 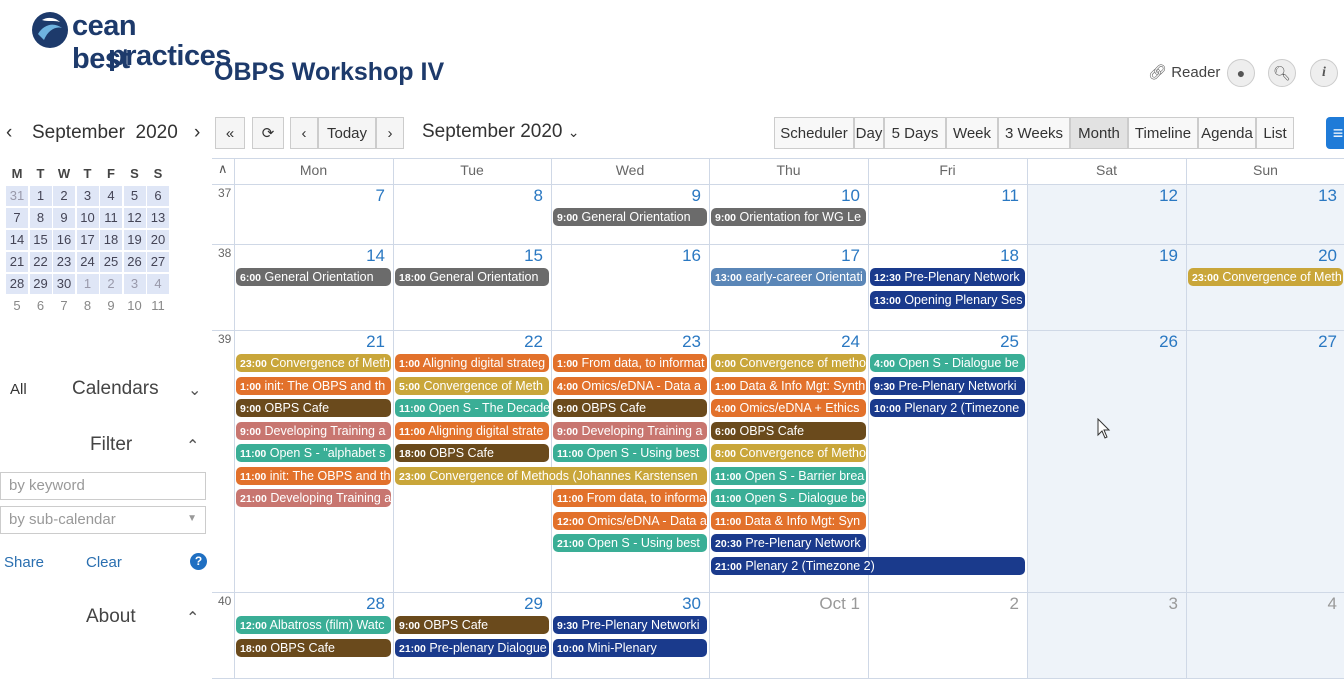 What do you see at coordinates (17, 240) in the screenshot?
I see `mini-day: 14` at bounding box center [17, 240].